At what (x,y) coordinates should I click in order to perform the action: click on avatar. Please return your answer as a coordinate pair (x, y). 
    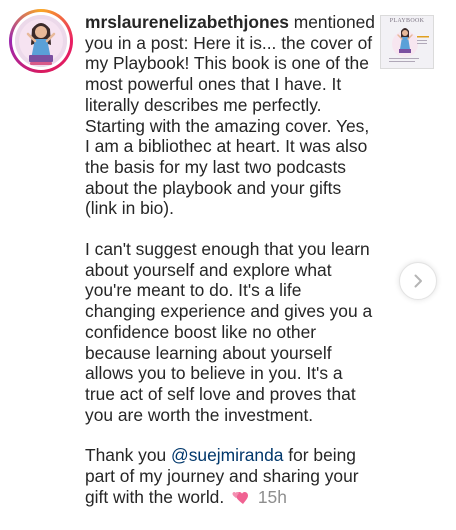
    Looking at the image, I should click on (41, 41).